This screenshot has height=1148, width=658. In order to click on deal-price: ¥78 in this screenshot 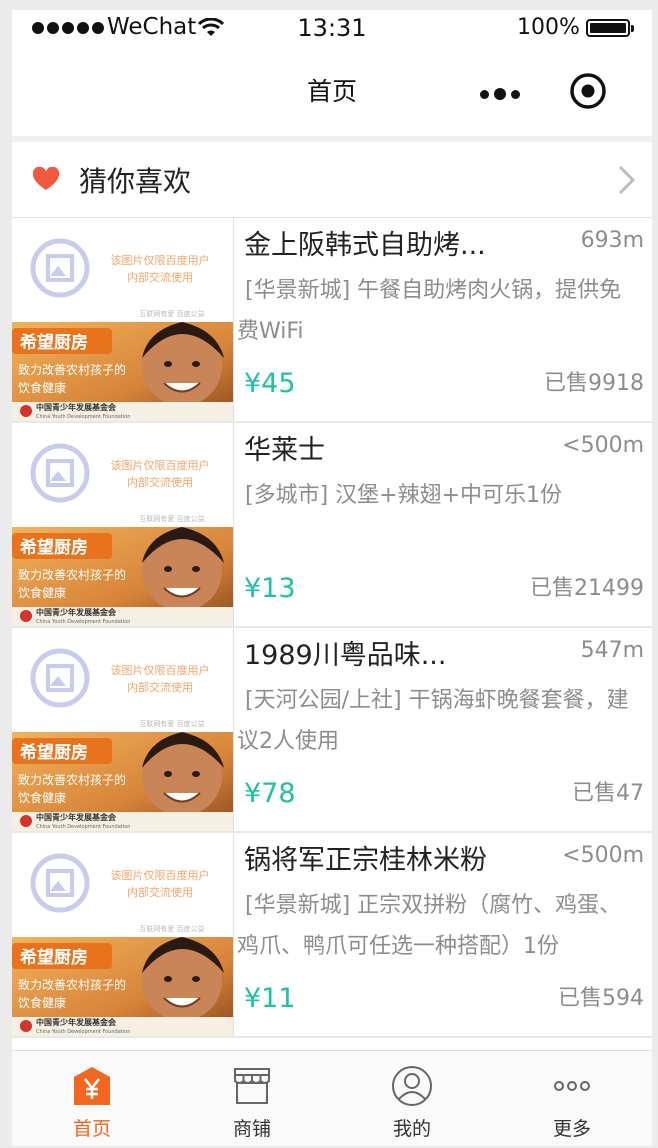, I will do `click(270, 793)`.